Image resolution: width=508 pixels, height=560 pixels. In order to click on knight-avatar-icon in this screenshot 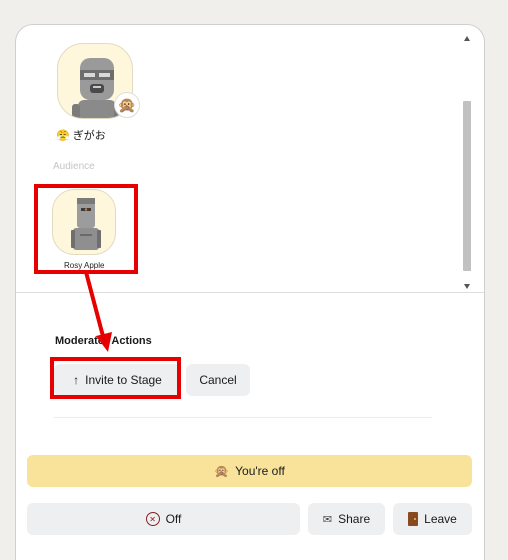, I will do `click(86, 224)`.